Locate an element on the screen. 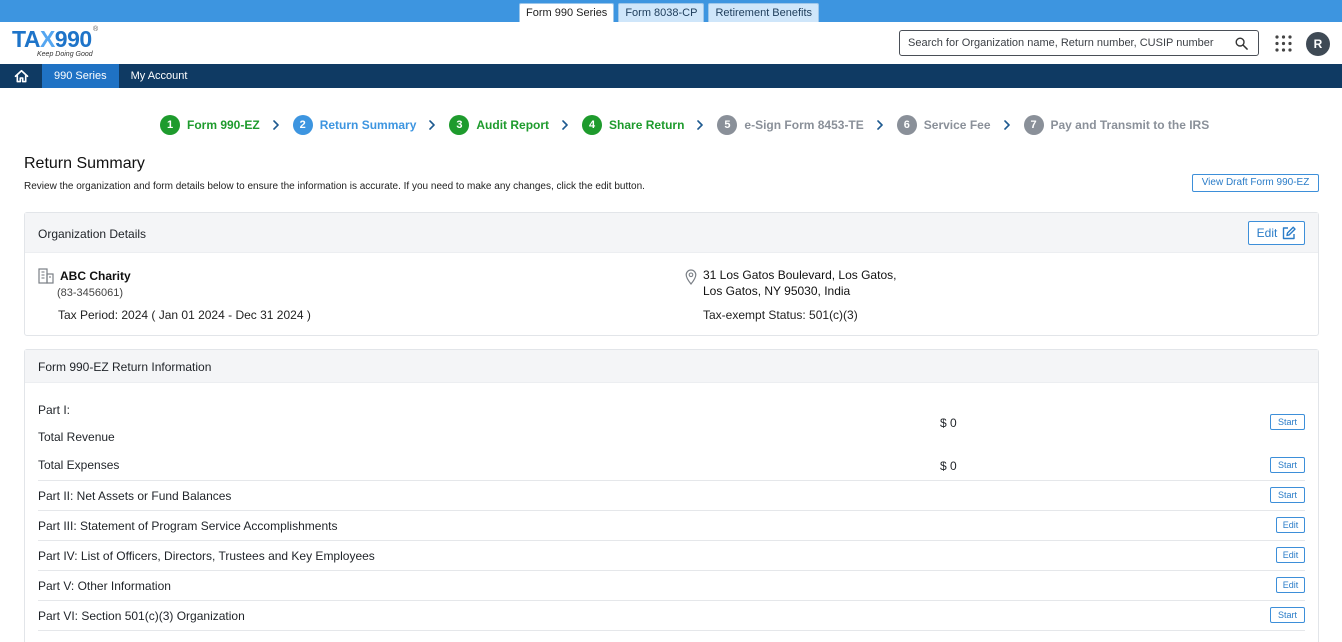 This screenshot has height=642, width=1342. step-number: 1 is located at coordinates (170, 125).